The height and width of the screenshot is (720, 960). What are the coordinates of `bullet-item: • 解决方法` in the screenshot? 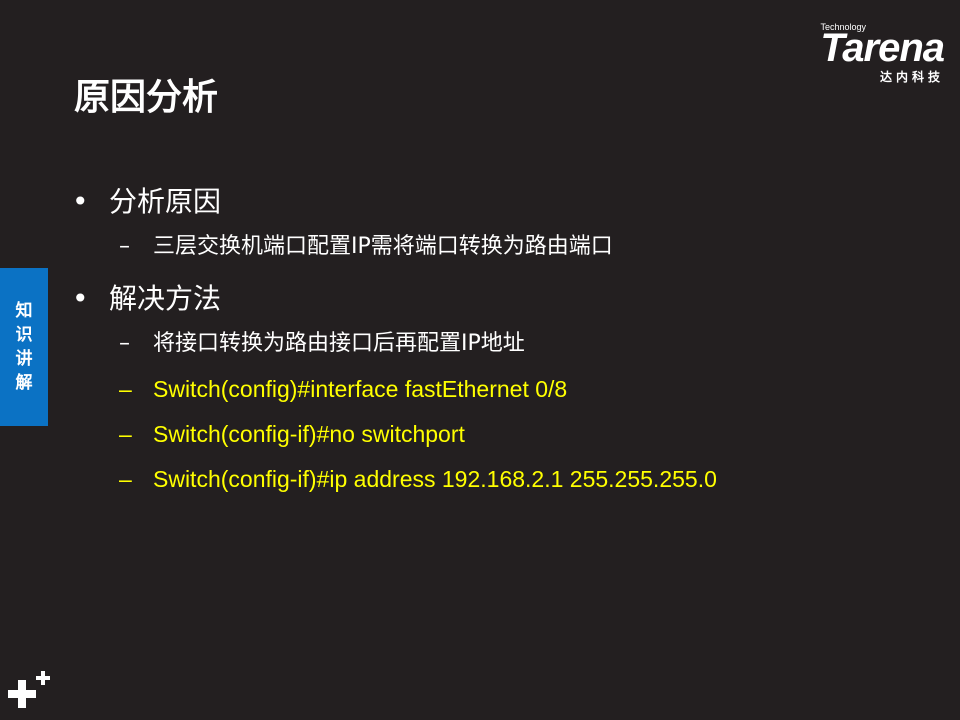 It's located at (502, 299).